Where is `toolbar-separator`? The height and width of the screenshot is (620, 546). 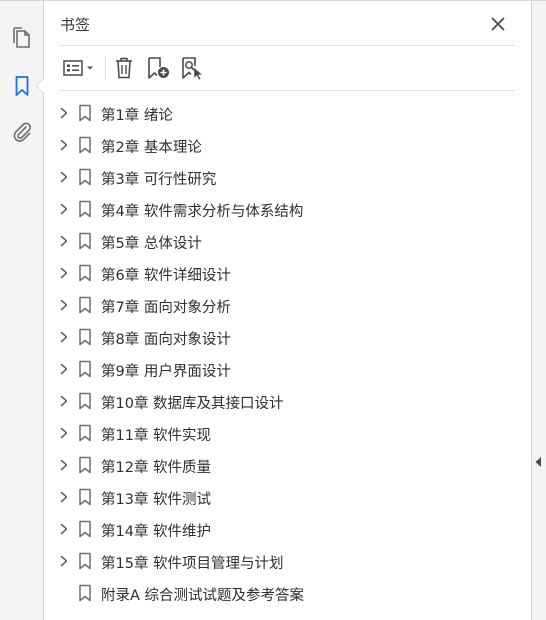
toolbar-separator is located at coordinates (105, 68).